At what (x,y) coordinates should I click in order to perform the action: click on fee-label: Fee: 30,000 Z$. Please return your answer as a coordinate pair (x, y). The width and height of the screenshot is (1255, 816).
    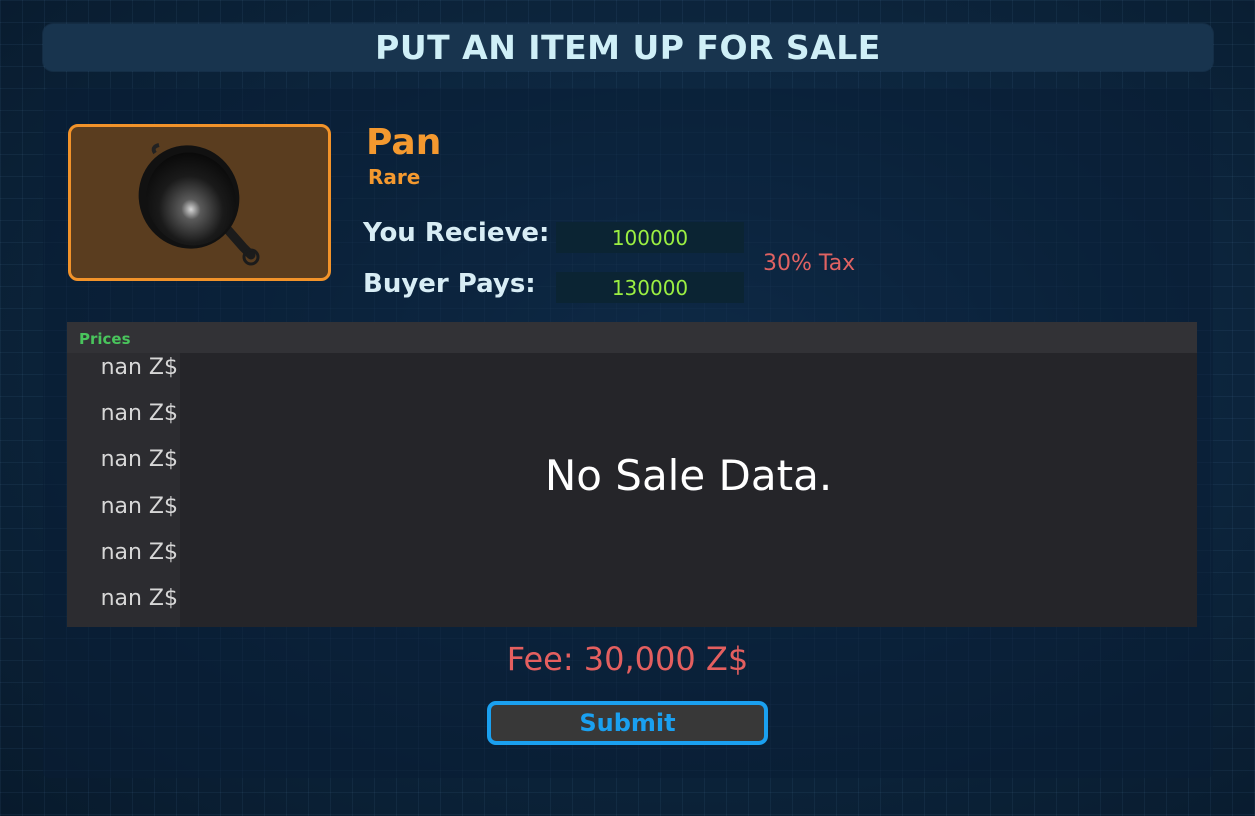
    Looking at the image, I should click on (627, 659).